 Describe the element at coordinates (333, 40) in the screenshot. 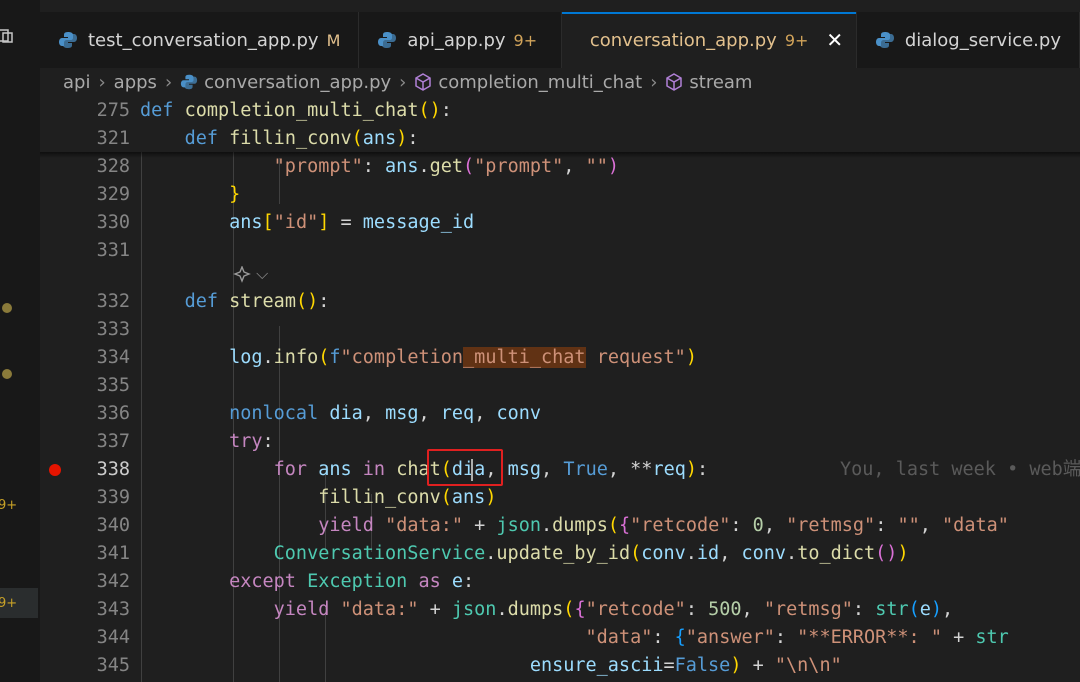

I see `tab-badge: M` at that location.